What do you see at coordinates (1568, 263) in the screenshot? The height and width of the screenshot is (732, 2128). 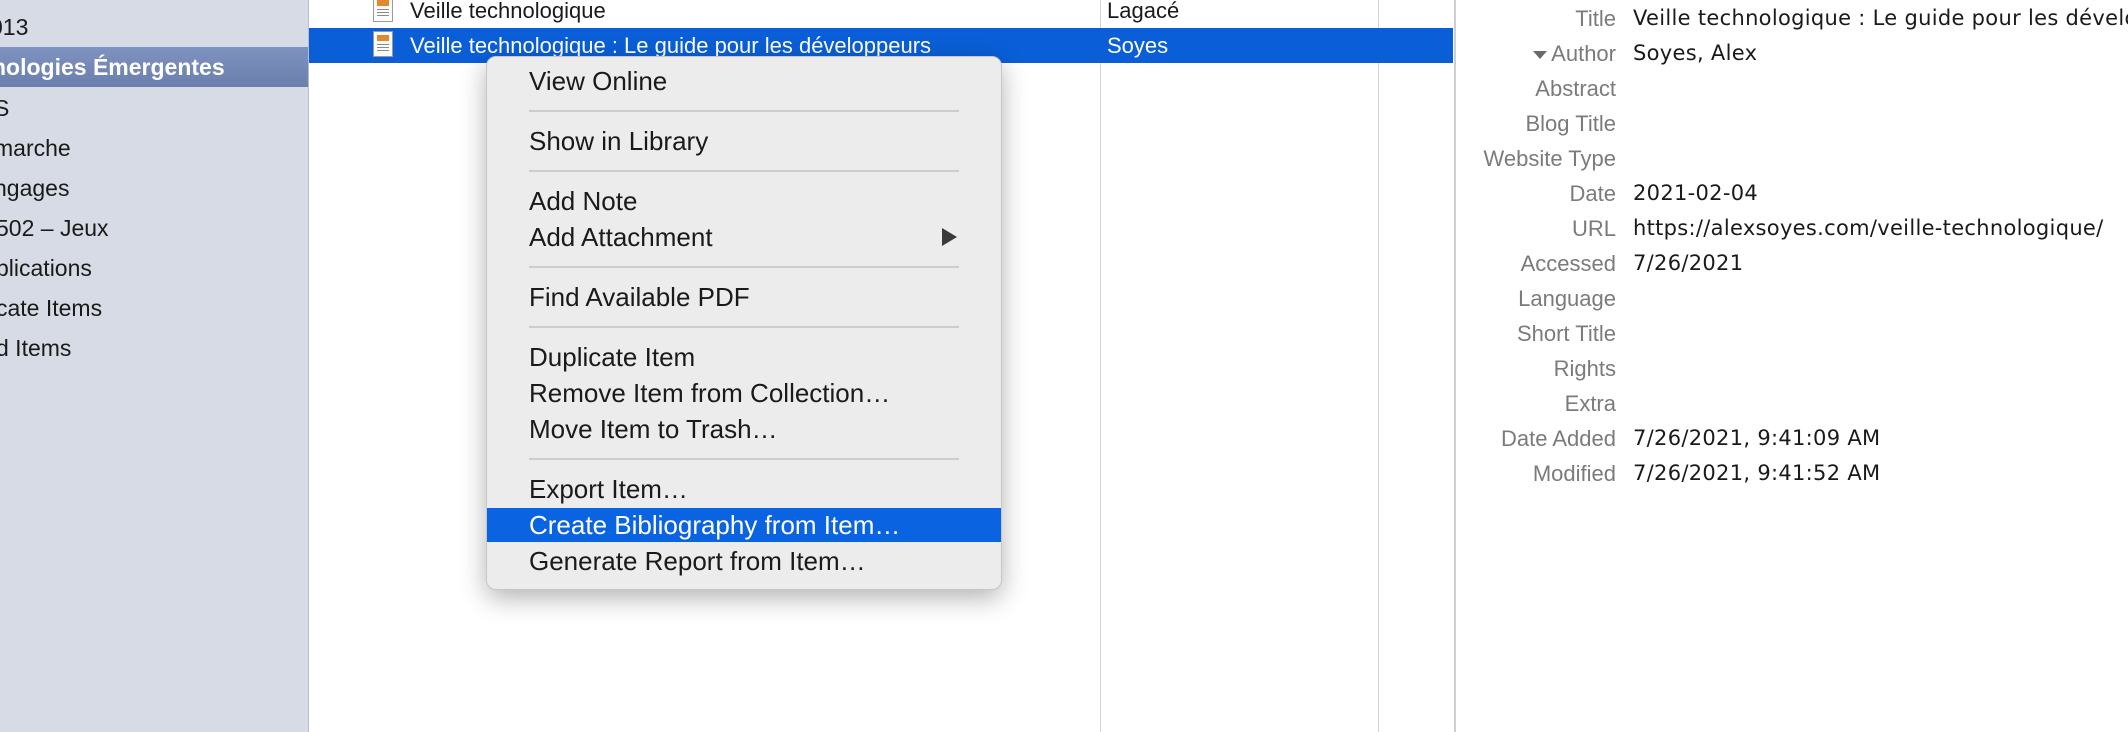 I see `field-label: Accessed` at bounding box center [1568, 263].